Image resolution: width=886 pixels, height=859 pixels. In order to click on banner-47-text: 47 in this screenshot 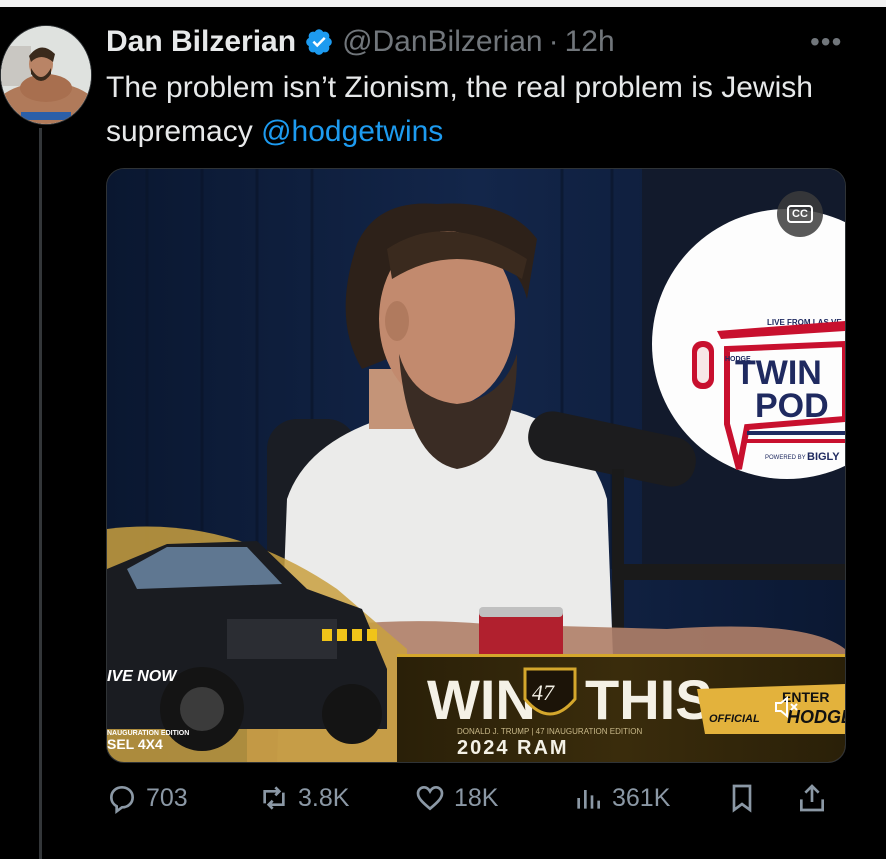, I will do `click(543, 692)`.